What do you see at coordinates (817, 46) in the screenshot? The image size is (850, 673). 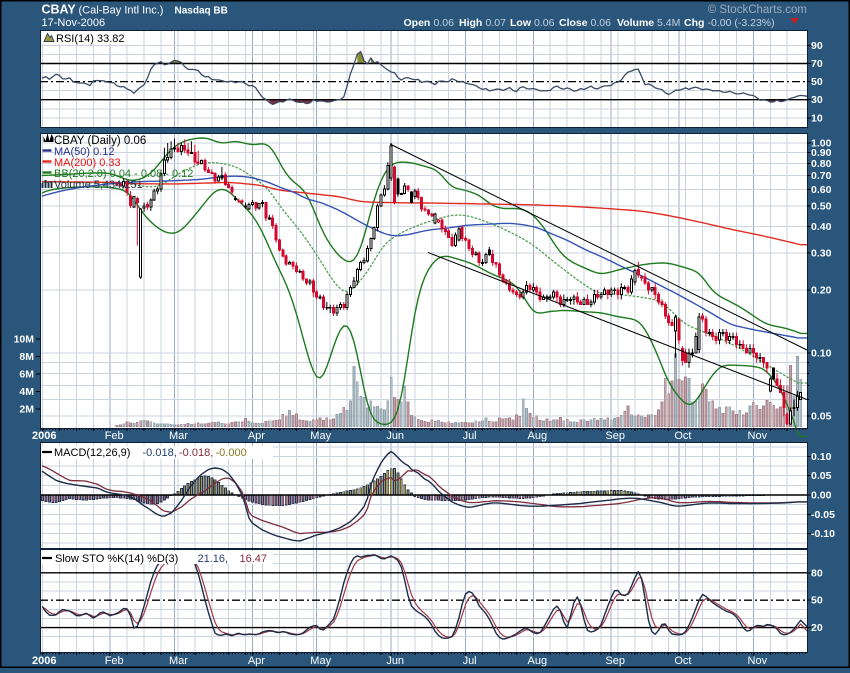 I see `svg-text: 90` at bounding box center [817, 46].